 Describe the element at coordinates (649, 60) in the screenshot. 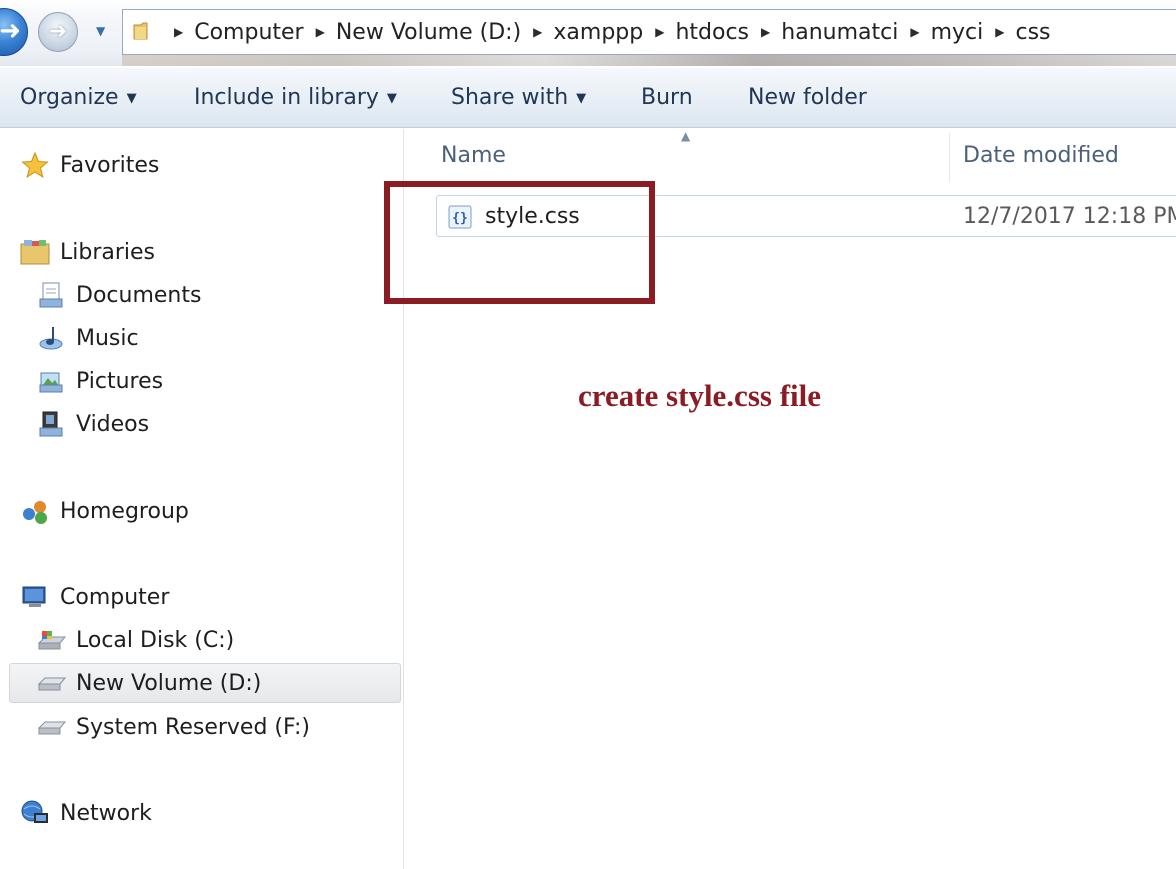

I see `blurred-background-strip` at that location.